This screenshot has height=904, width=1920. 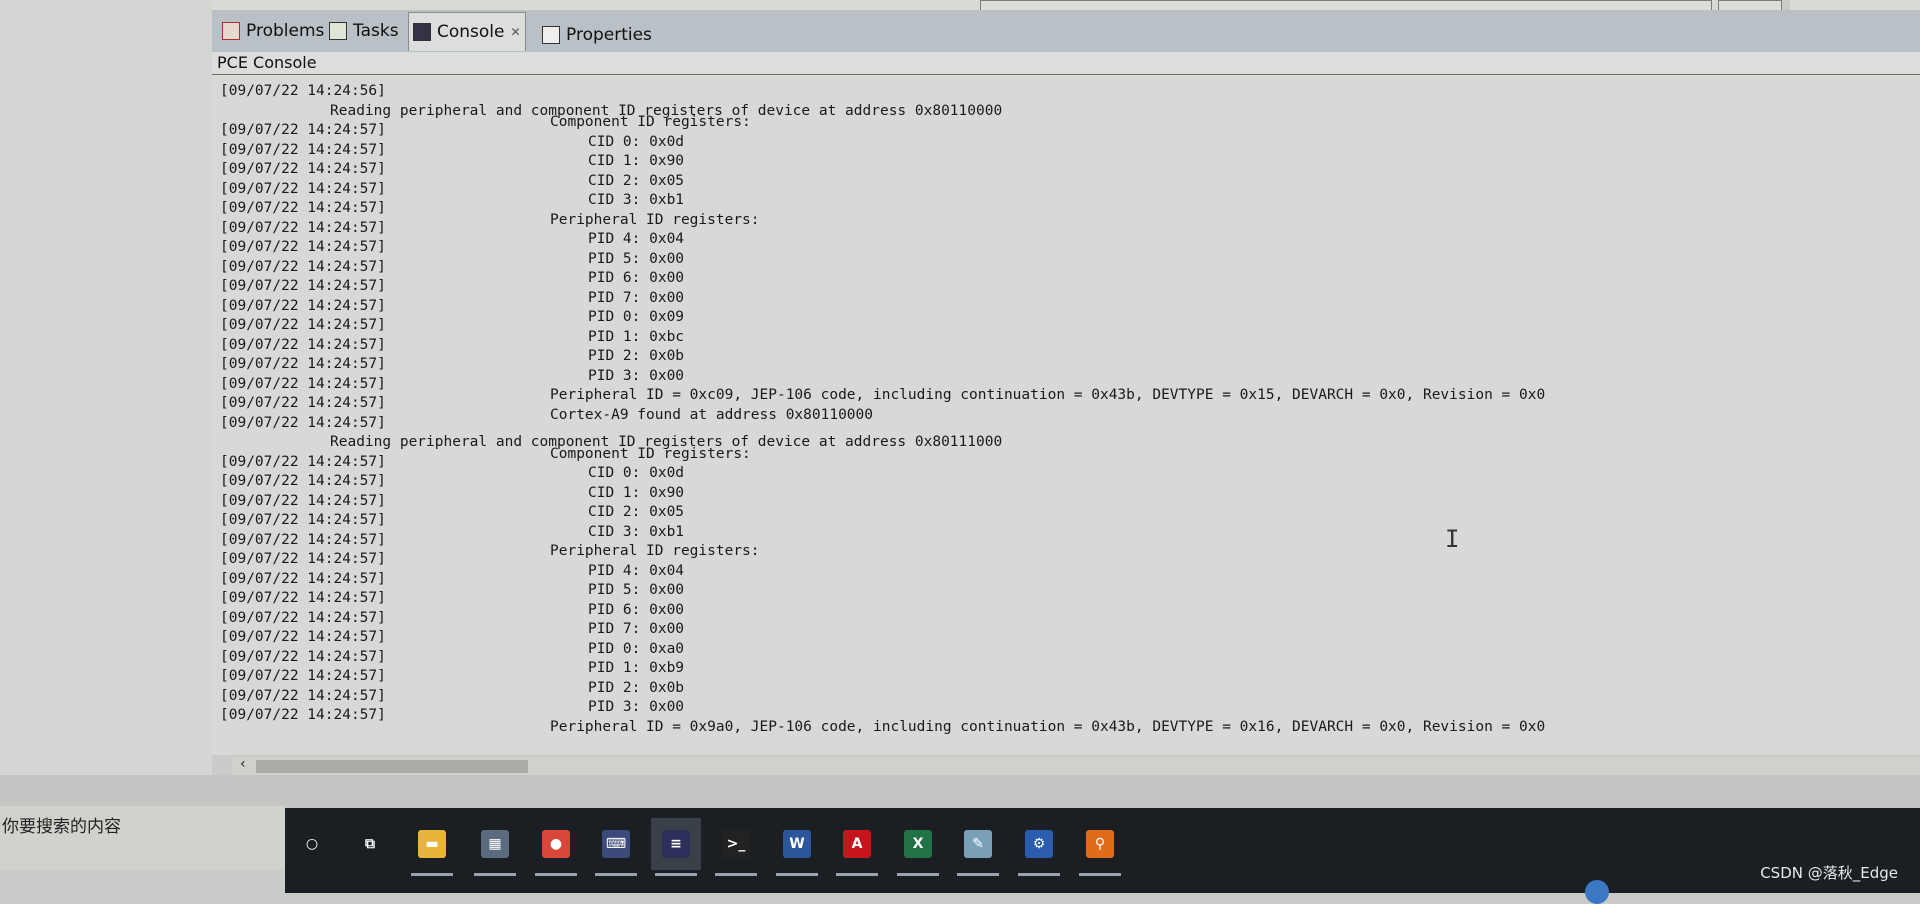 I want to click on taskbar-word-button: W, so click(x=797, y=847).